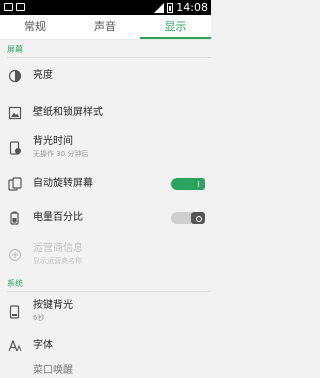  I want to click on settings-row-carrier-info: 运营商信息 显示运营商名称, so click(105, 255).